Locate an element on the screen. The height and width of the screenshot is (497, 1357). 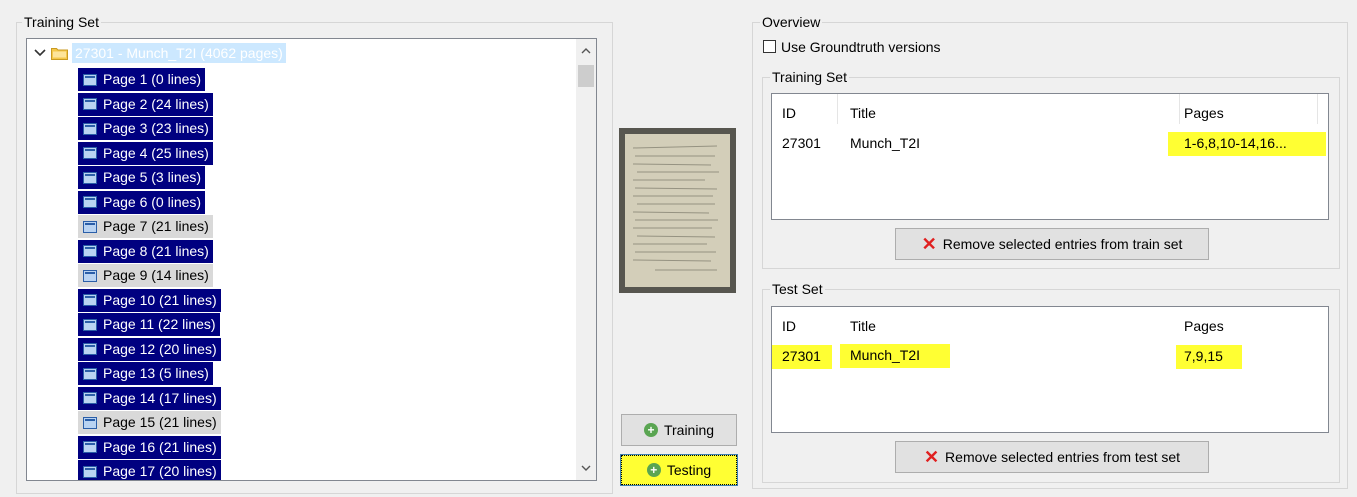
page-item-label: Page 3 (23 lines) is located at coordinates (156, 128).